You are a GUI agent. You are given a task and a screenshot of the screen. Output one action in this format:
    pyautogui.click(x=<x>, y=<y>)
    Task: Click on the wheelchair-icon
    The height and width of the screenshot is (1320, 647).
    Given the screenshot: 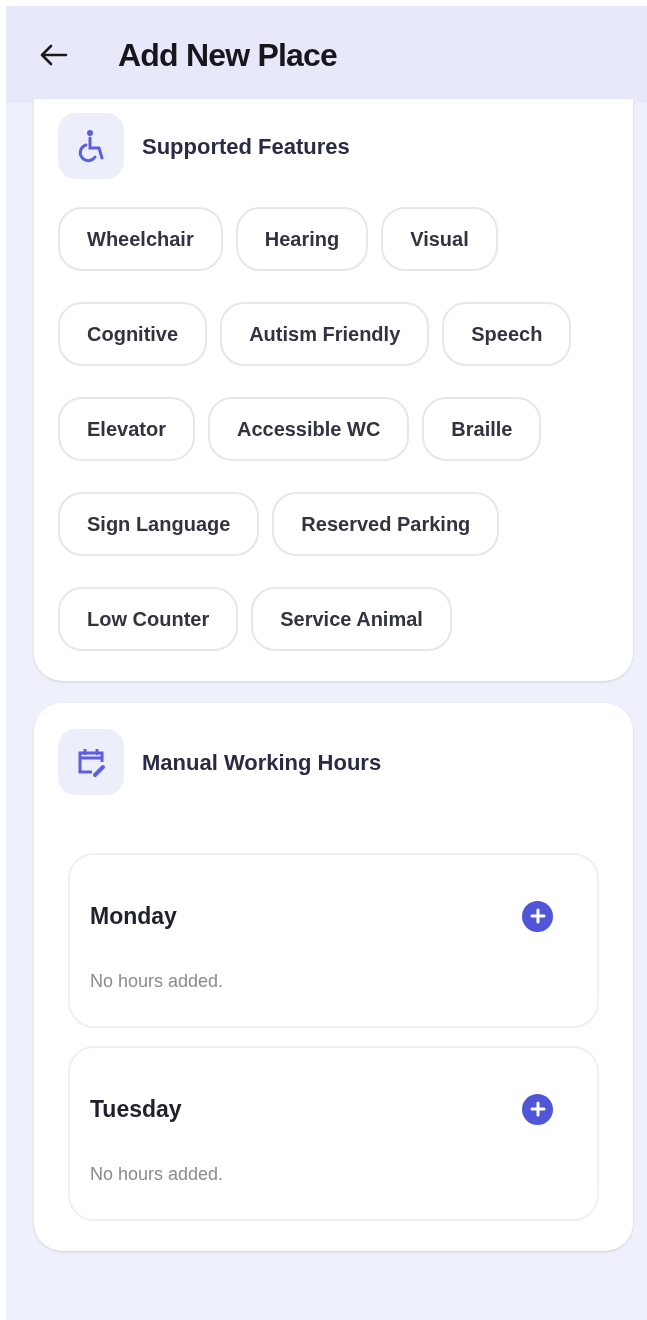 What is the action you would take?
    pyautogui.click(x=91, y=146)
    